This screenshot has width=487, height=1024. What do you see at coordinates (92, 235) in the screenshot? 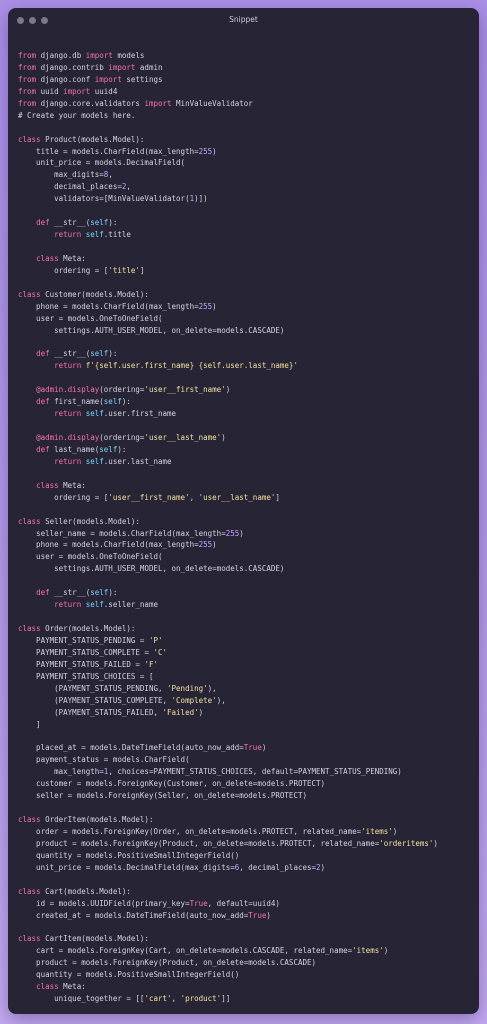
I see `code-line: return self.title` at bounding box center [92, 235].